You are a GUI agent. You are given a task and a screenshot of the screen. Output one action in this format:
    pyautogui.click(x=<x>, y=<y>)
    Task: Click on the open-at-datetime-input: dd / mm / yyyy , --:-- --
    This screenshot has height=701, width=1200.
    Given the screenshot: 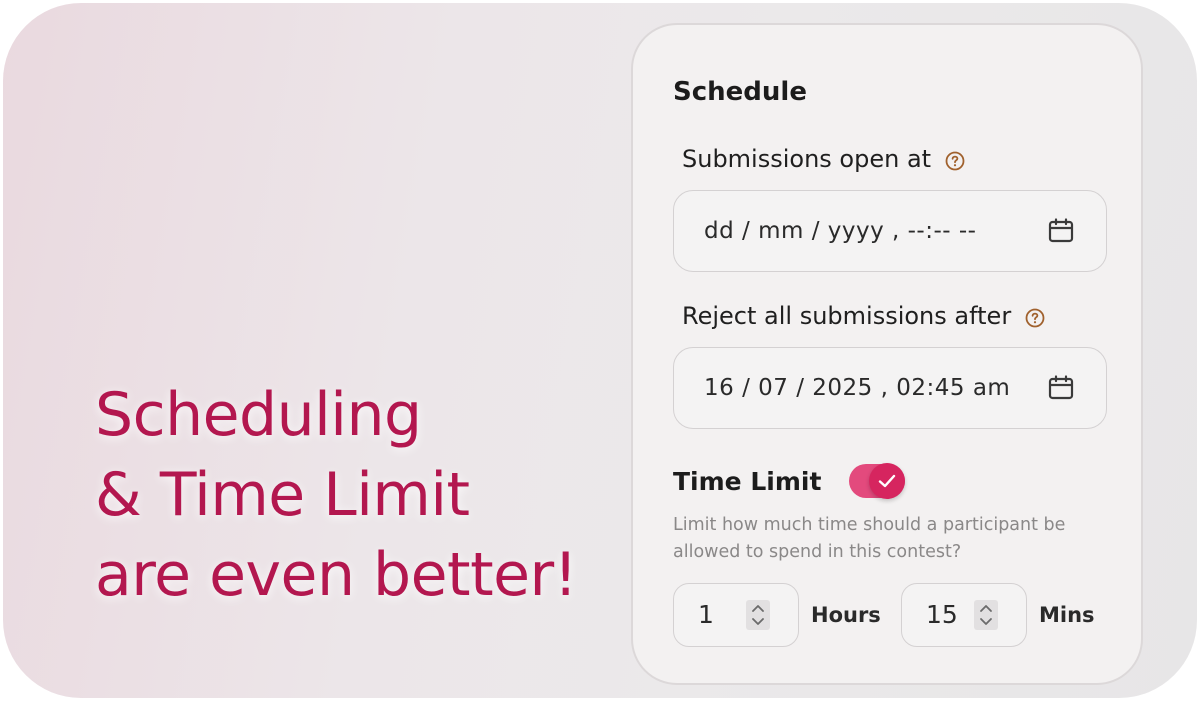 What is the action you would take?
    pyautogui.click(x=890, y=231)
    